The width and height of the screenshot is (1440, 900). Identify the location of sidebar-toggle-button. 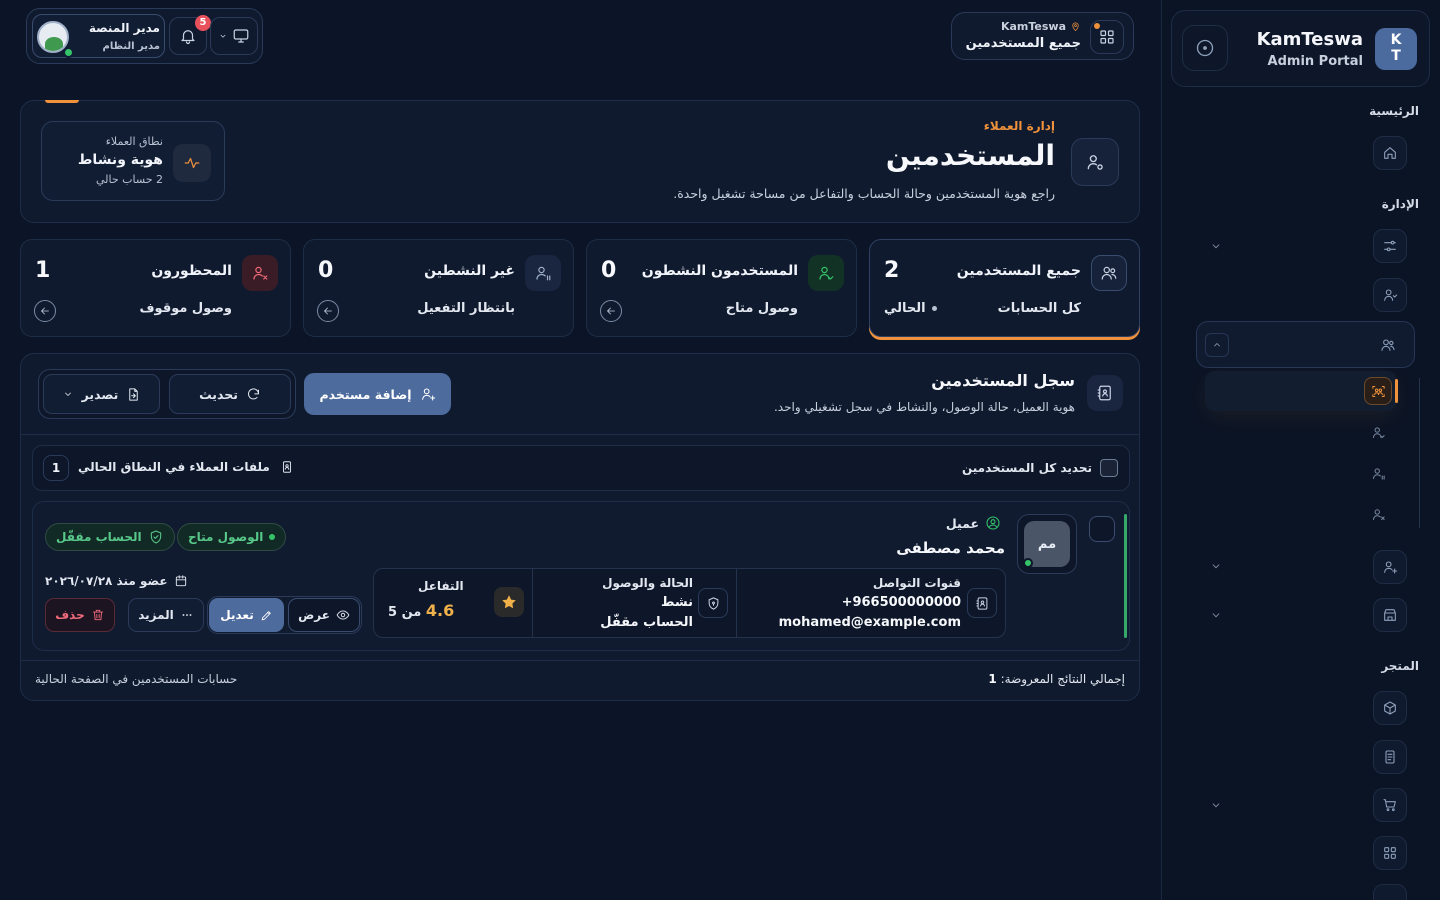
(1205, 48).